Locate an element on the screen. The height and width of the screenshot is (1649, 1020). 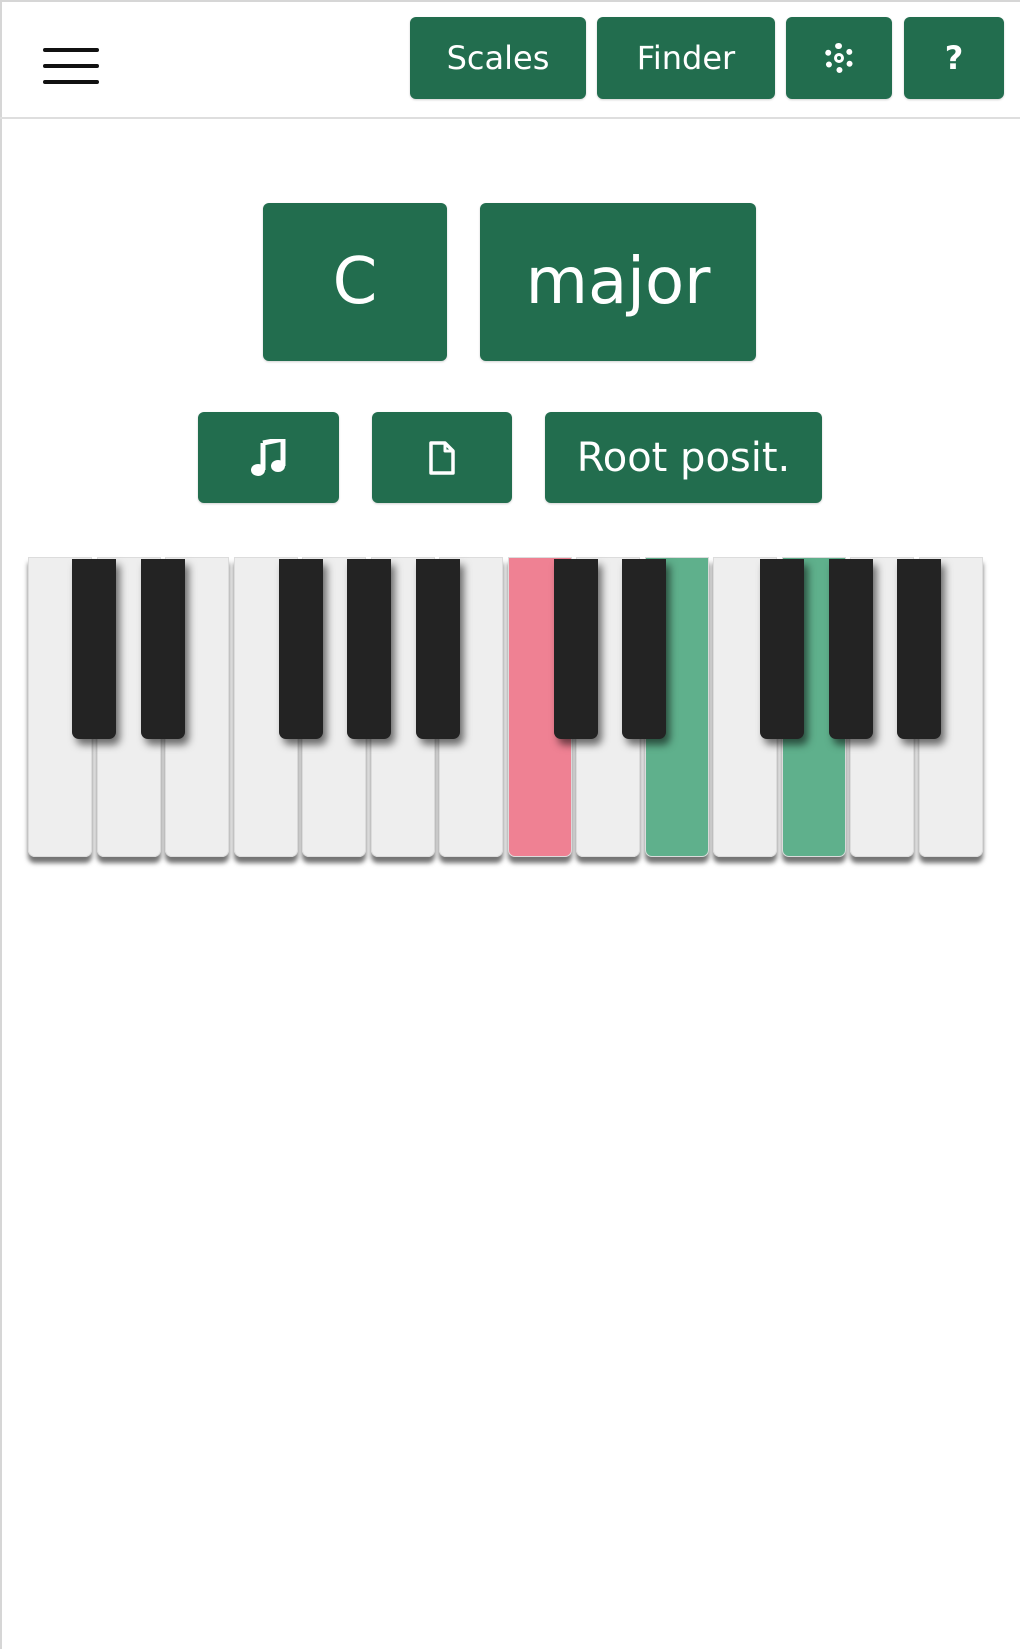
finder-button: Finder is located at coordinates (686, 58).